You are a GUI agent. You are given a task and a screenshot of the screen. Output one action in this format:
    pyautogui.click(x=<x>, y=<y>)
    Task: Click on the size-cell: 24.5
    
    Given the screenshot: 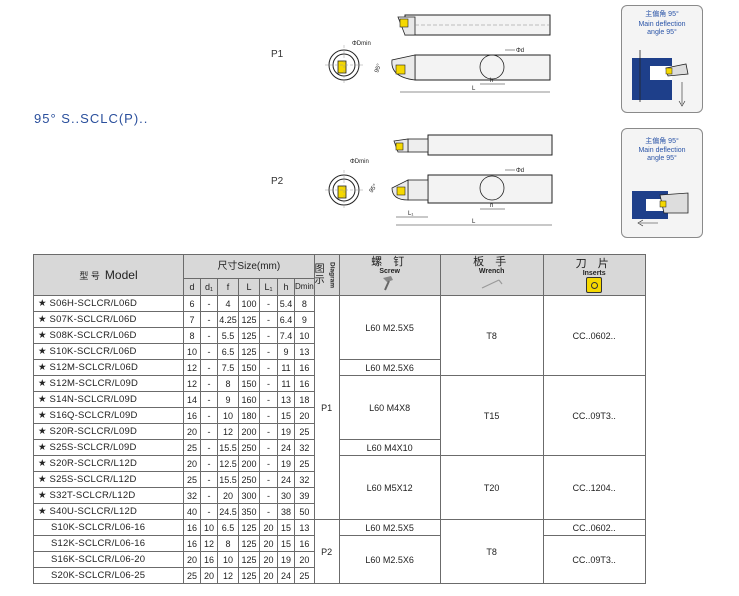 What is the action you would take?
    pyautogui.click(x=228, y=511)
    